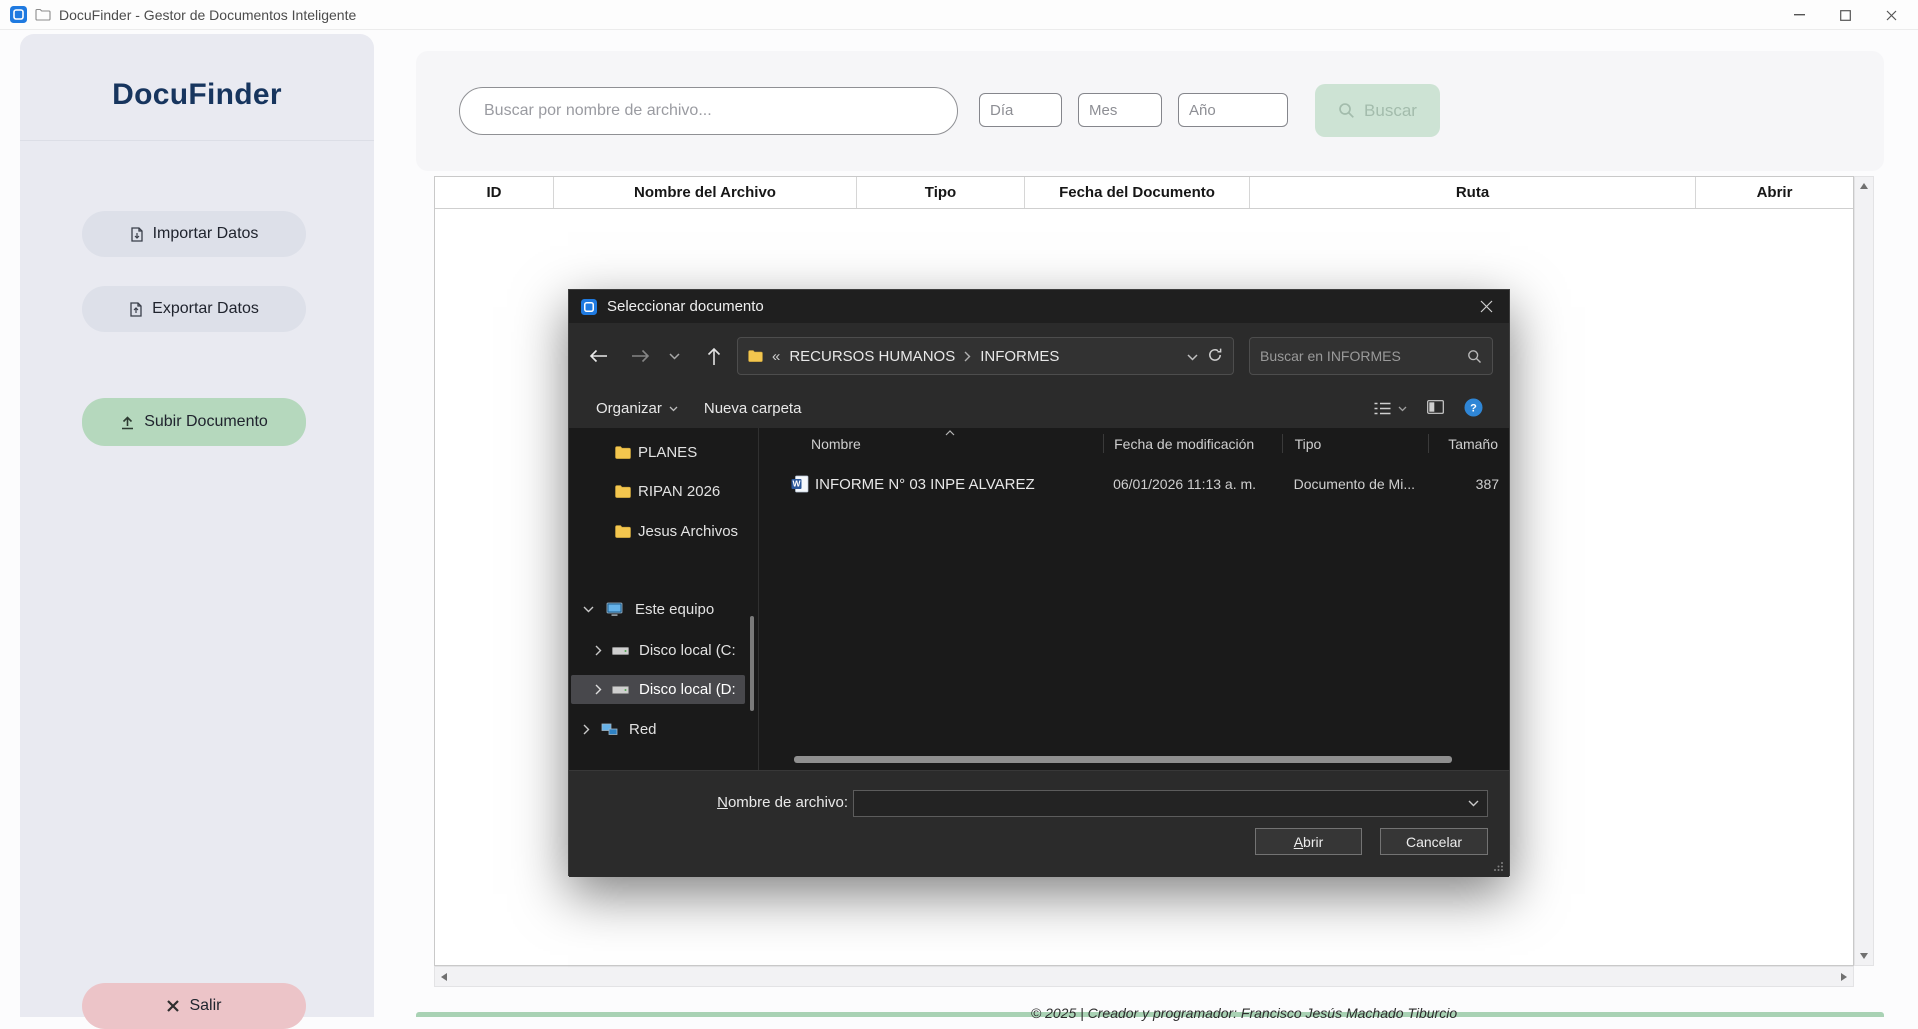  I want to click on column-header-fecha: Fecha del Documento, so click(1137, 192).